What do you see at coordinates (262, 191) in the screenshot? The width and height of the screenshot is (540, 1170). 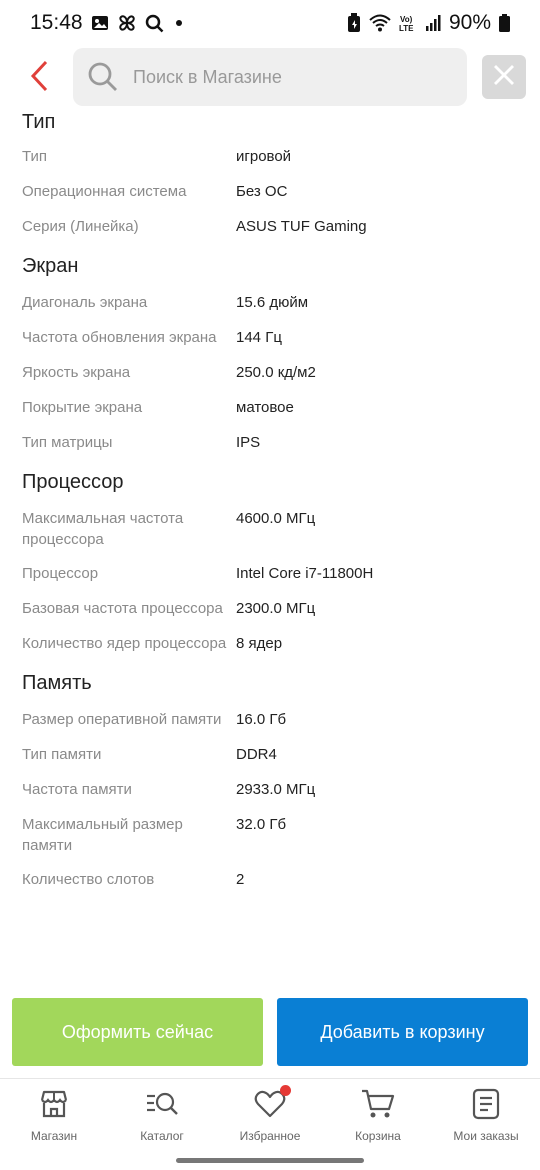 I see `spec-value: Без ОС` at bounding box center [262, 191].